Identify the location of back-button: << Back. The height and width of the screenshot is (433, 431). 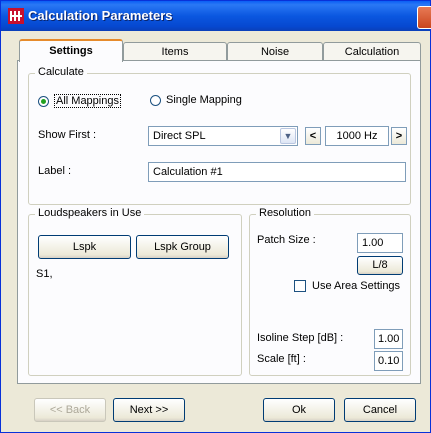
(70, 410).